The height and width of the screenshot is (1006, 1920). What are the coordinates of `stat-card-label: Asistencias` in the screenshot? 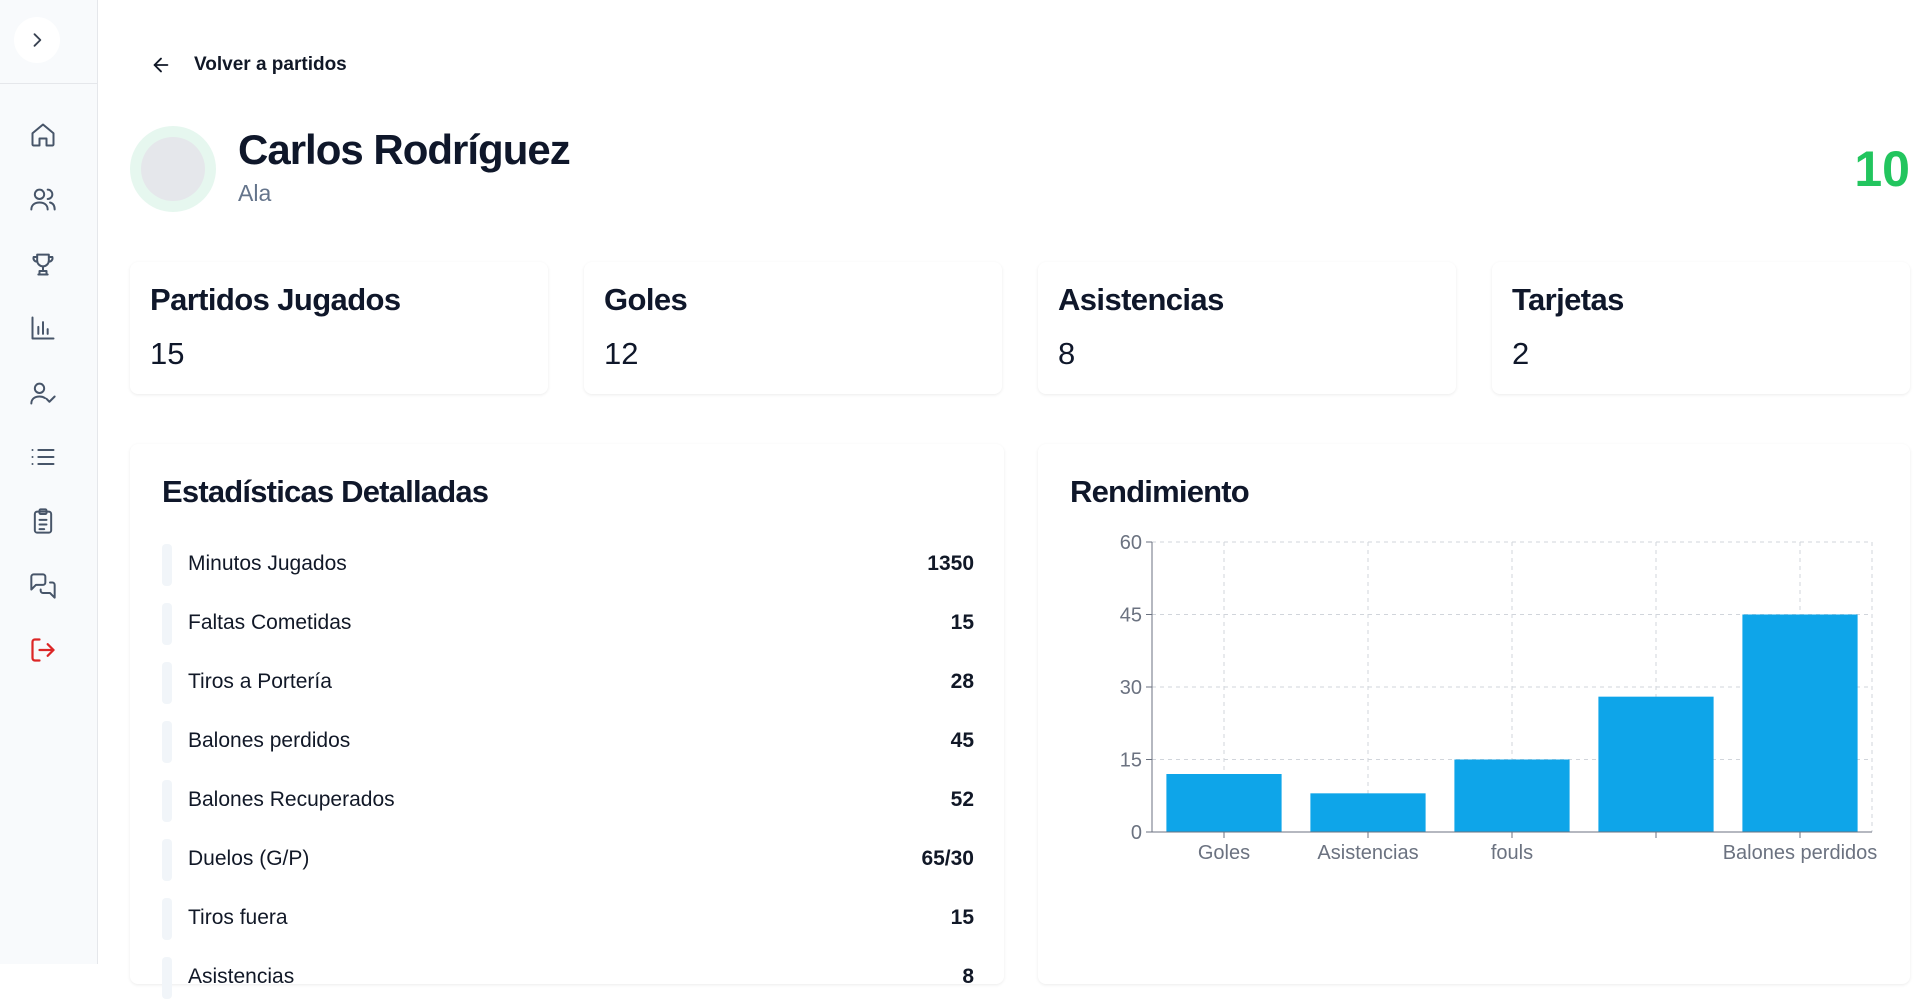 It's located at (1141, 299).